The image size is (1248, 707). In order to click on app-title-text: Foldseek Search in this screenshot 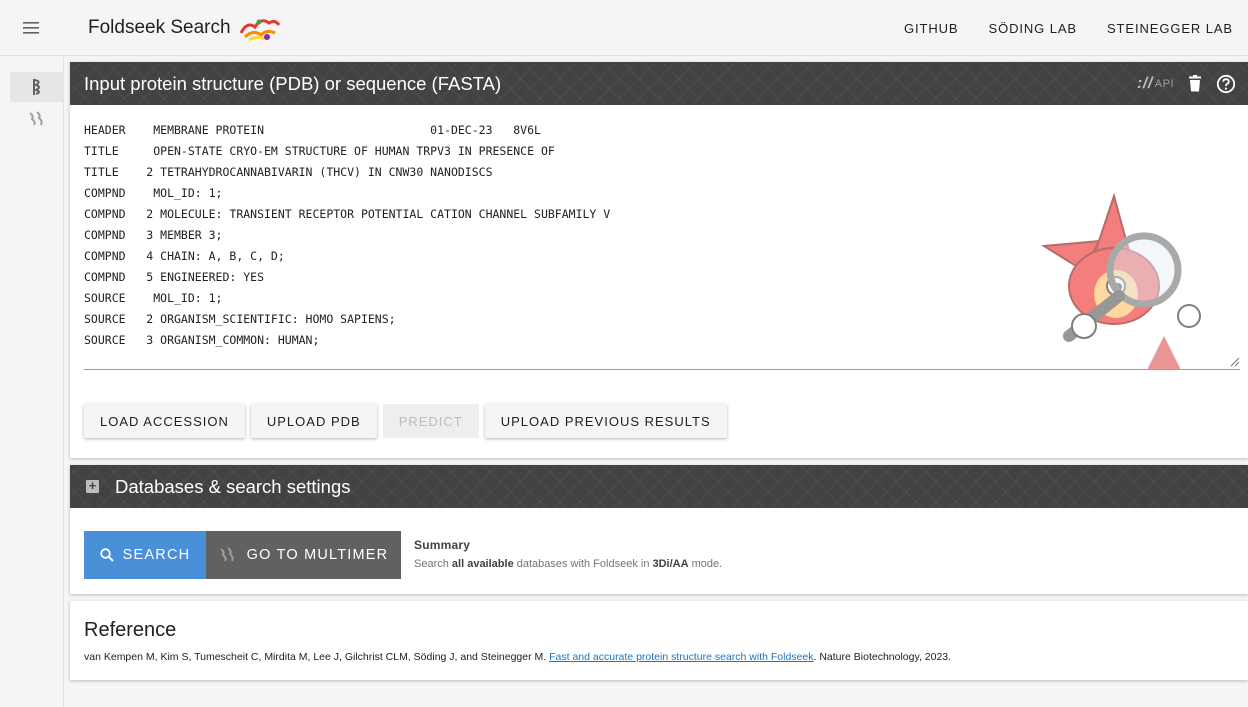, I will do `click(159, 27)`.